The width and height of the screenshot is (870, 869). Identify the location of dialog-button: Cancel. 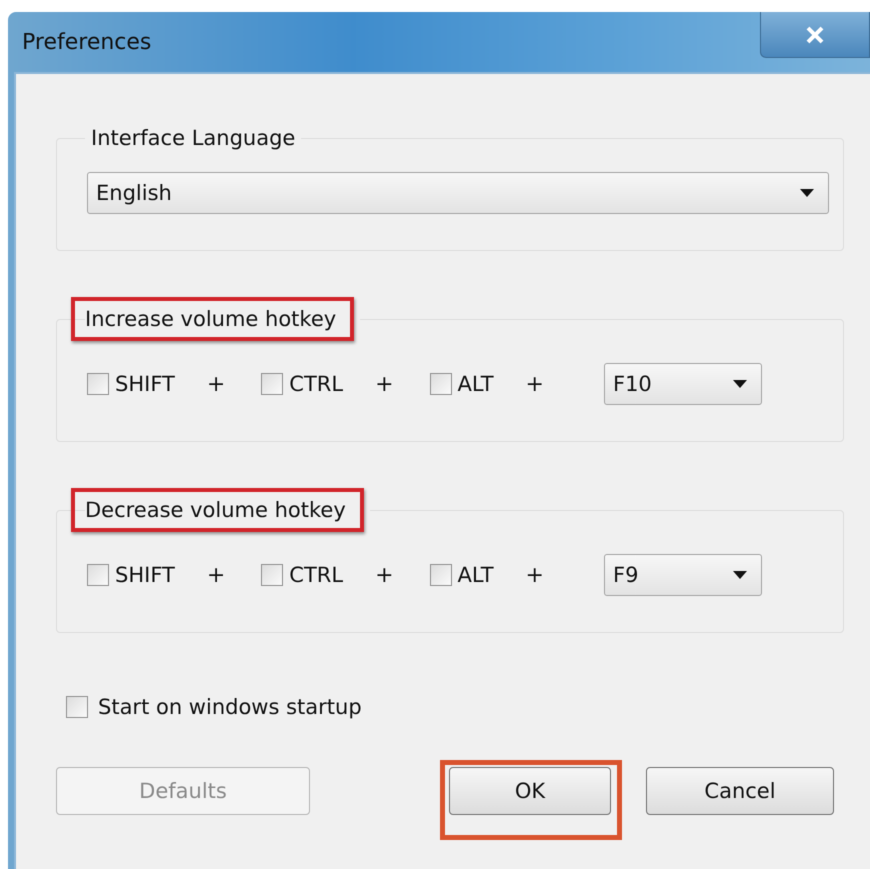
(740, 791).